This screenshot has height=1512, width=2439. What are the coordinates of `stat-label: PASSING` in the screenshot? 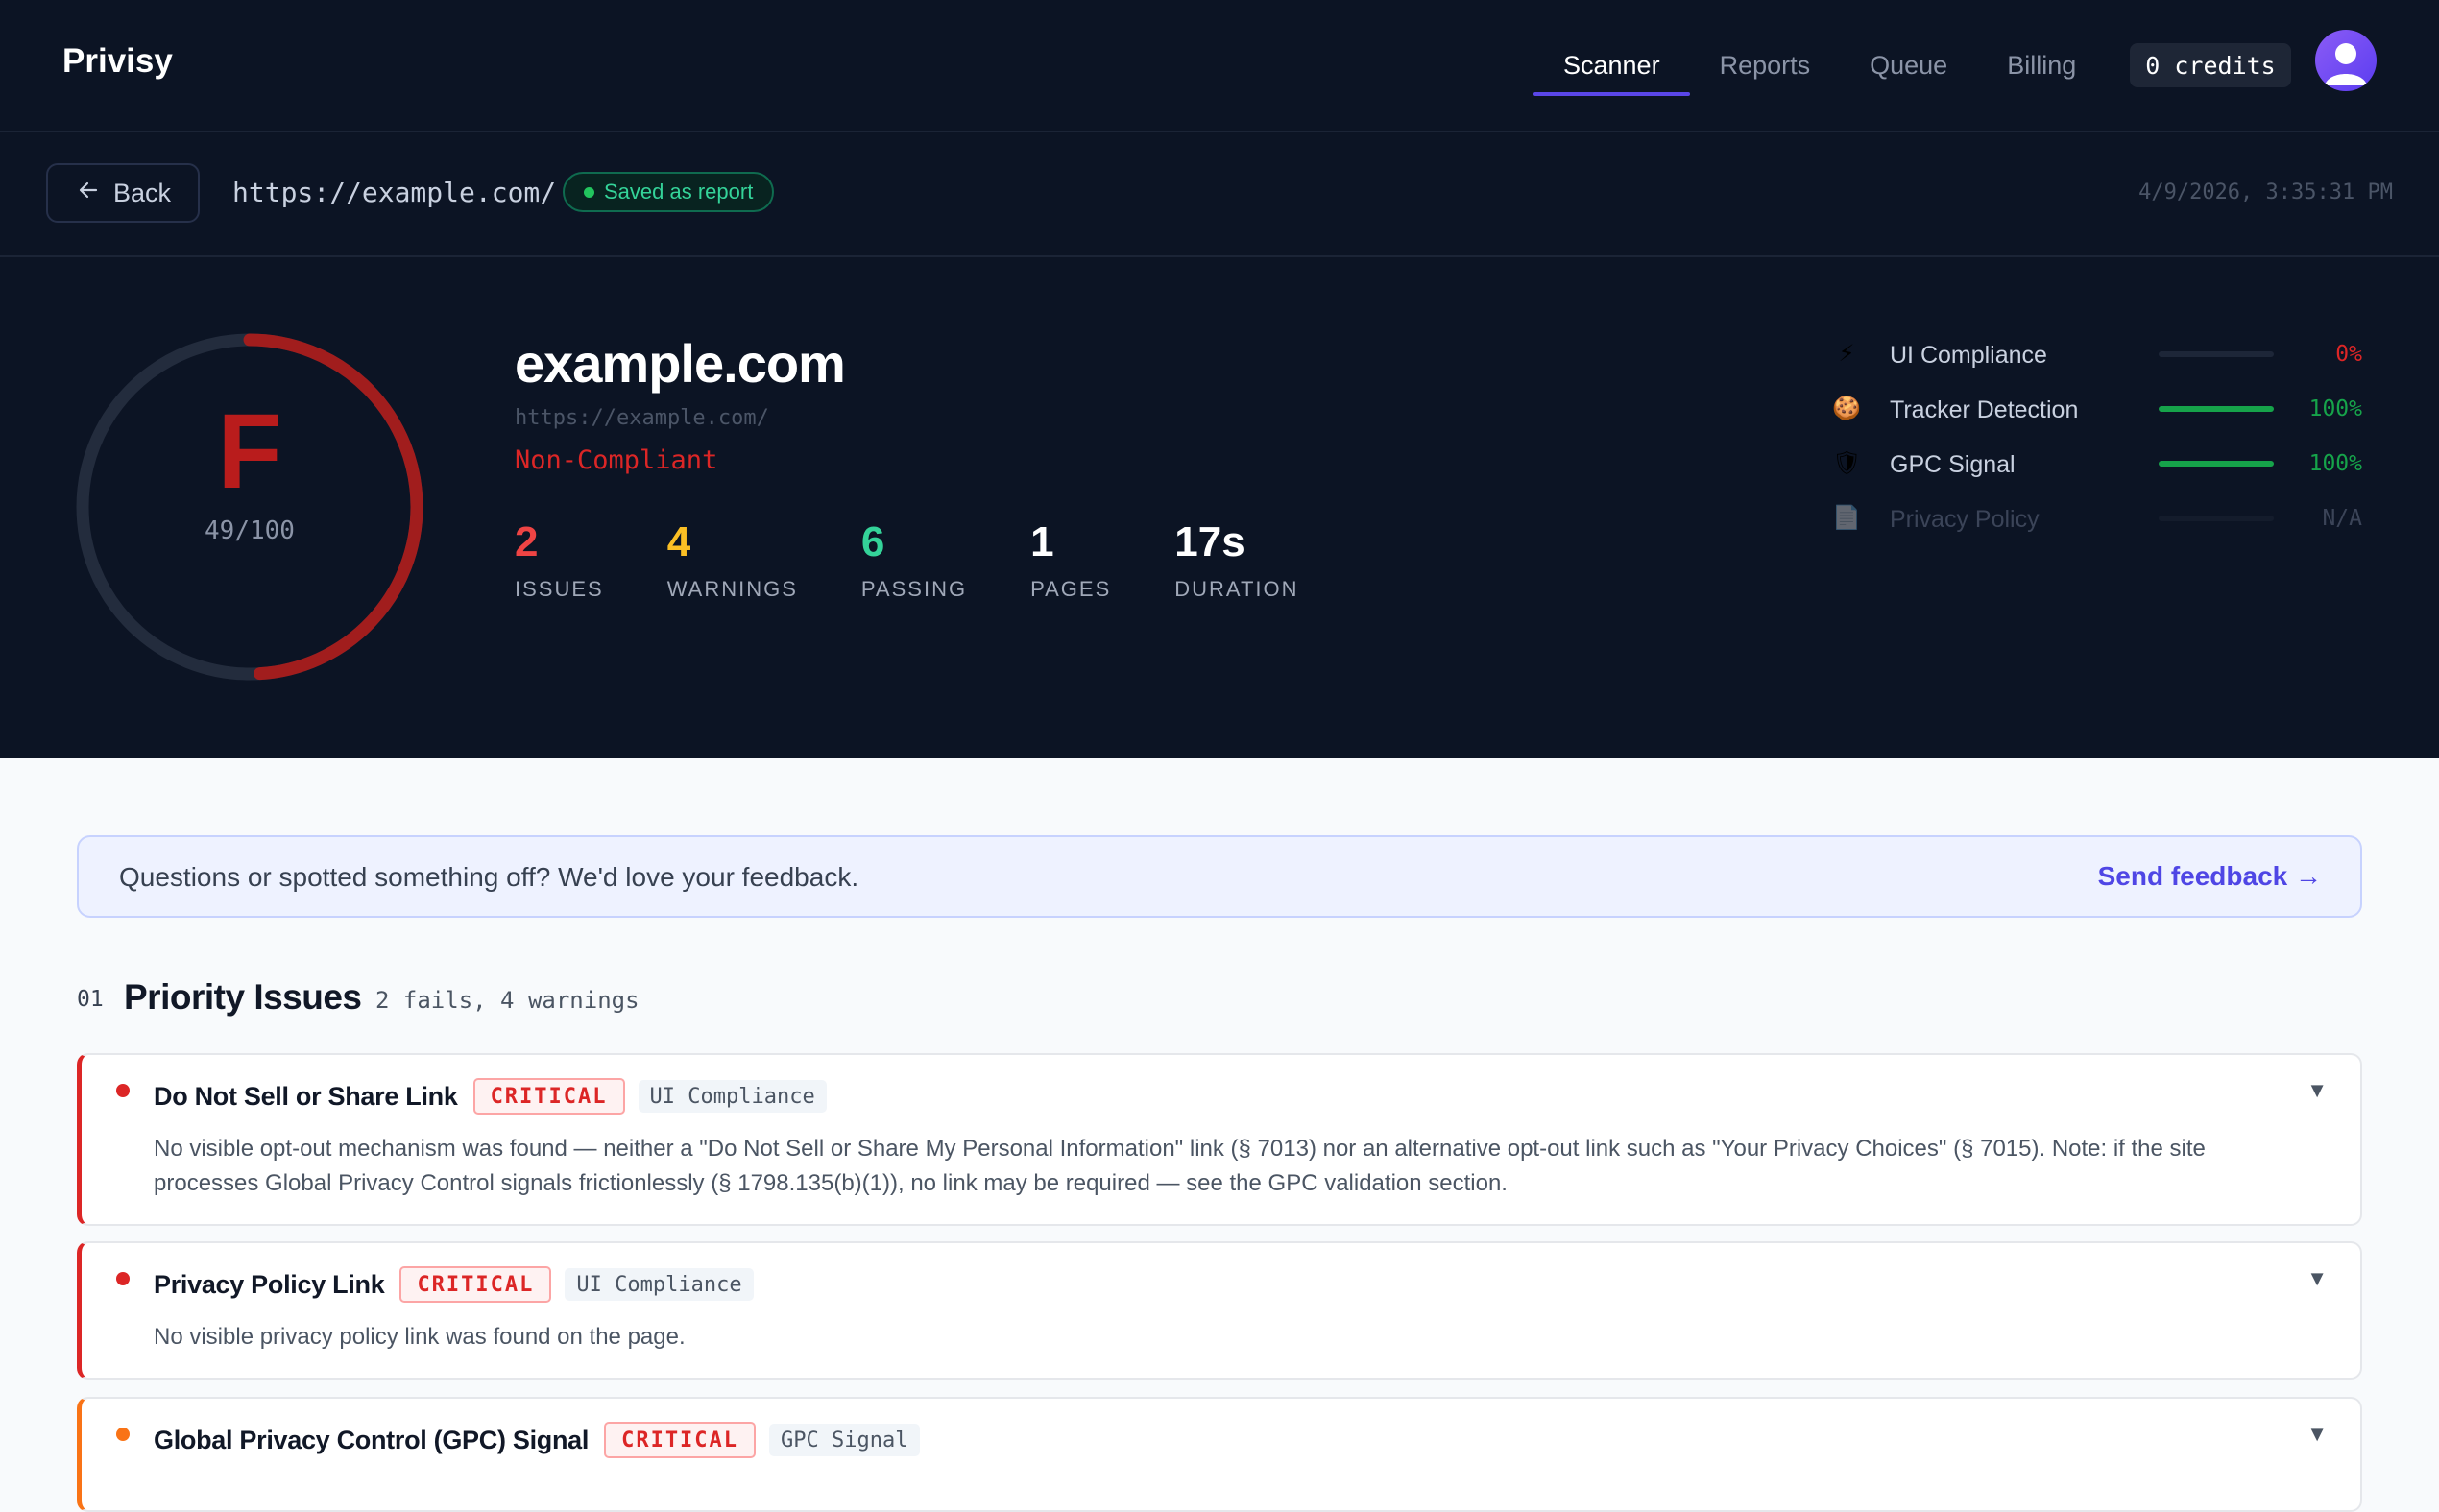 It's located at (914, 589).